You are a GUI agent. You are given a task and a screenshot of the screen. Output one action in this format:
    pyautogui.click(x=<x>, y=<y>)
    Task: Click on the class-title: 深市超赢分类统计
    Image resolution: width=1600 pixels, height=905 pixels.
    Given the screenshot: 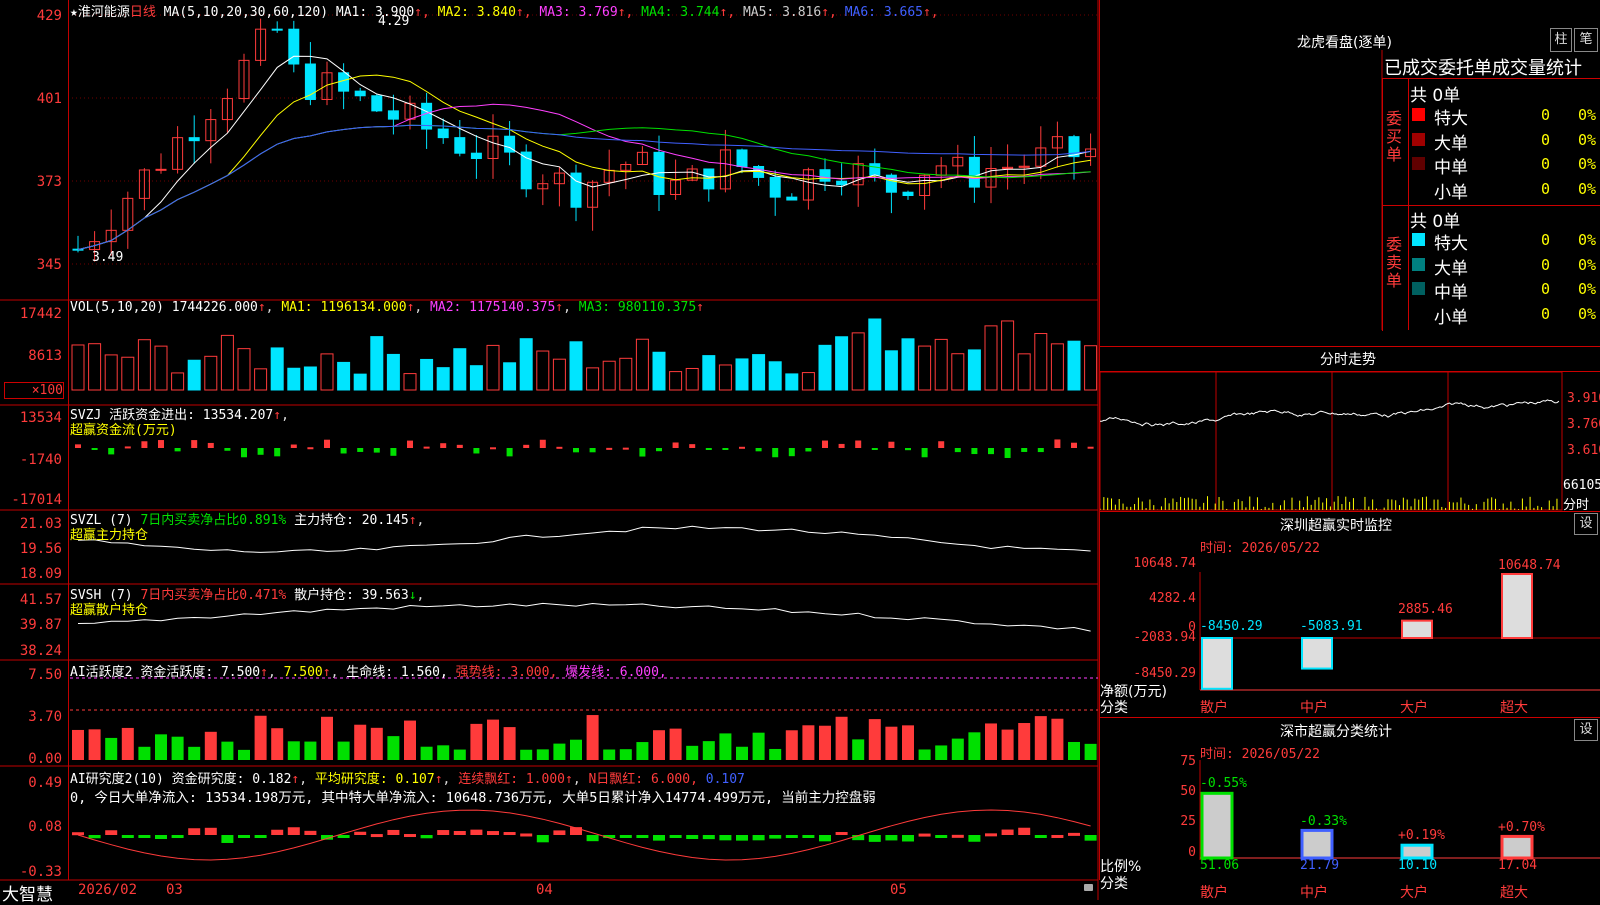 What is the action you would take?
    pyautogui.click(x=1336, y=732)
    